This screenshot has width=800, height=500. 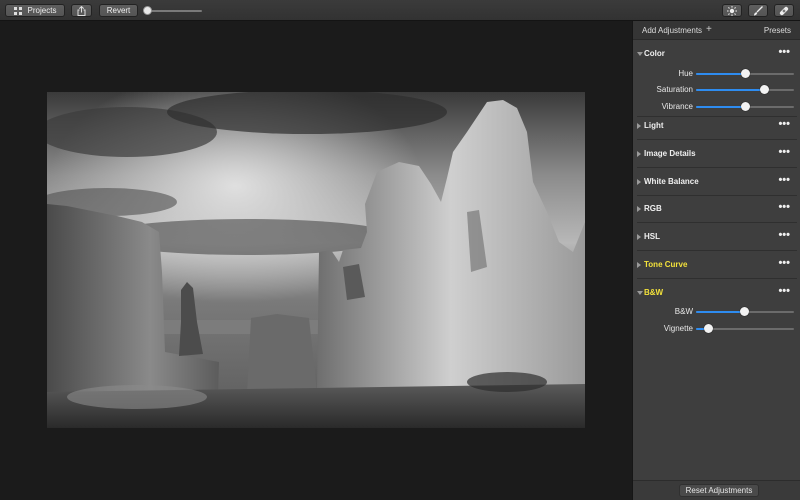 What do you see at coordinates (17, 10) in the screenshot?
I see `grid-icon` at bounding box center [17, 10].